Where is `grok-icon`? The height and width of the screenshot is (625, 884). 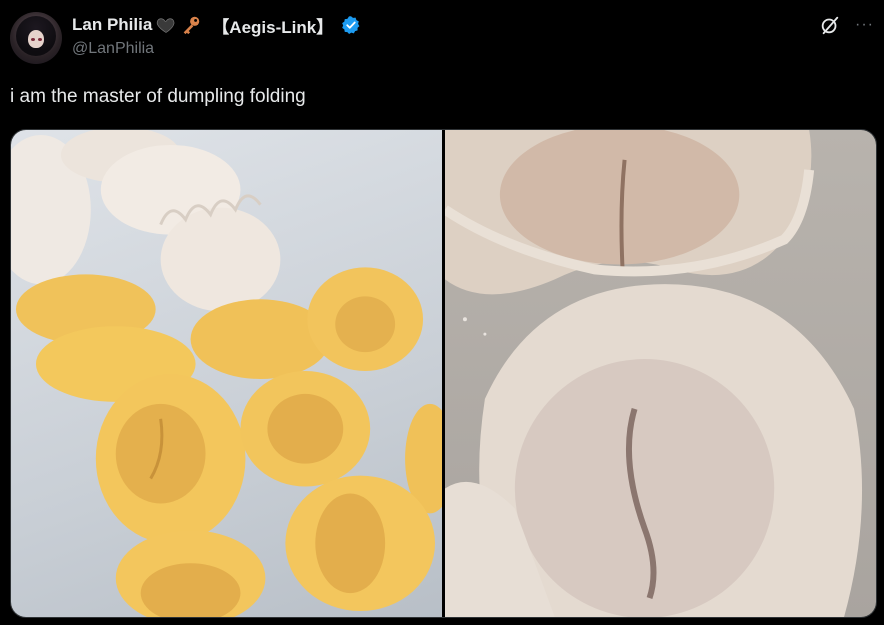
grok-icon is located at coordinates (830, 25).